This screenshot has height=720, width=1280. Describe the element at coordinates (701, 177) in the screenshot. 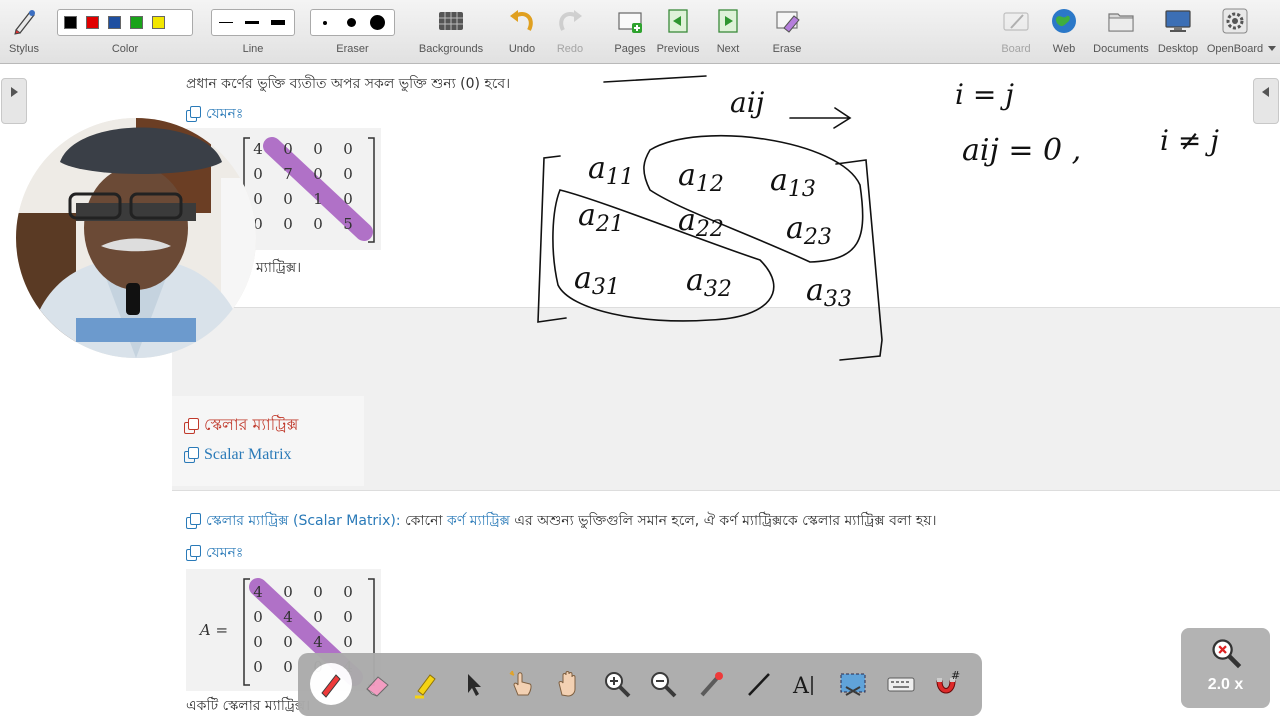

I see `handwritten-matrix-entry: a12` at that location.